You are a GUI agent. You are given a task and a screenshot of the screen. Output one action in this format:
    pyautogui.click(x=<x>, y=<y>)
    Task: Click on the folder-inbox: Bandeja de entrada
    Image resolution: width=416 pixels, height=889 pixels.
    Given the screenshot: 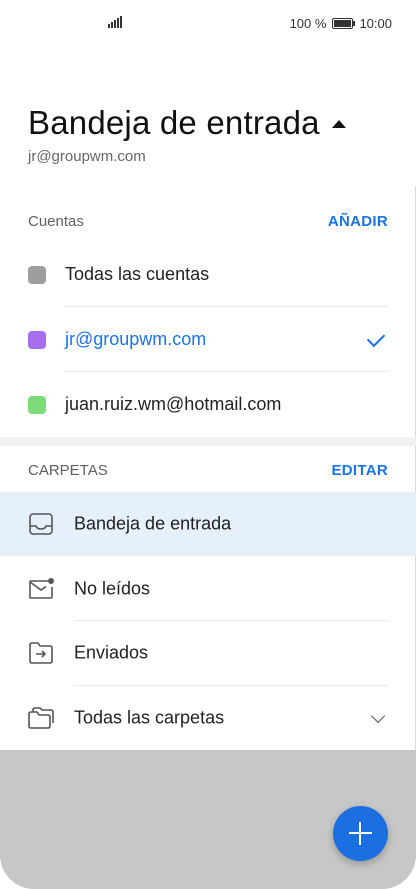 What is the action you would take?
    pyautogui.click(x=208, y=524)
    